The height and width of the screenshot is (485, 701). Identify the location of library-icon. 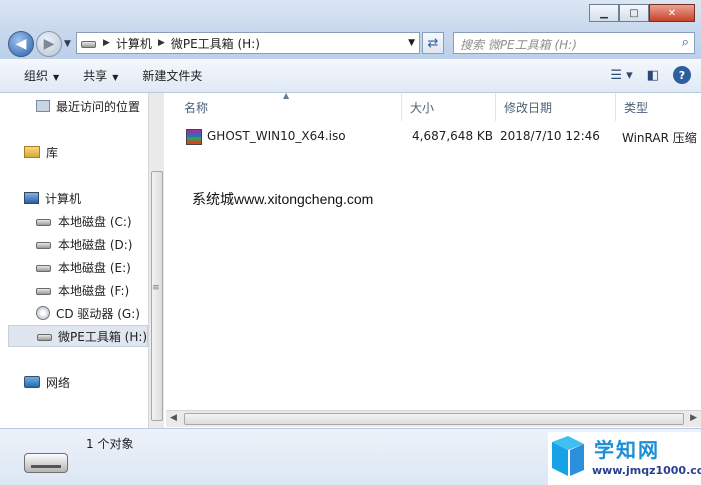
(32, 152).